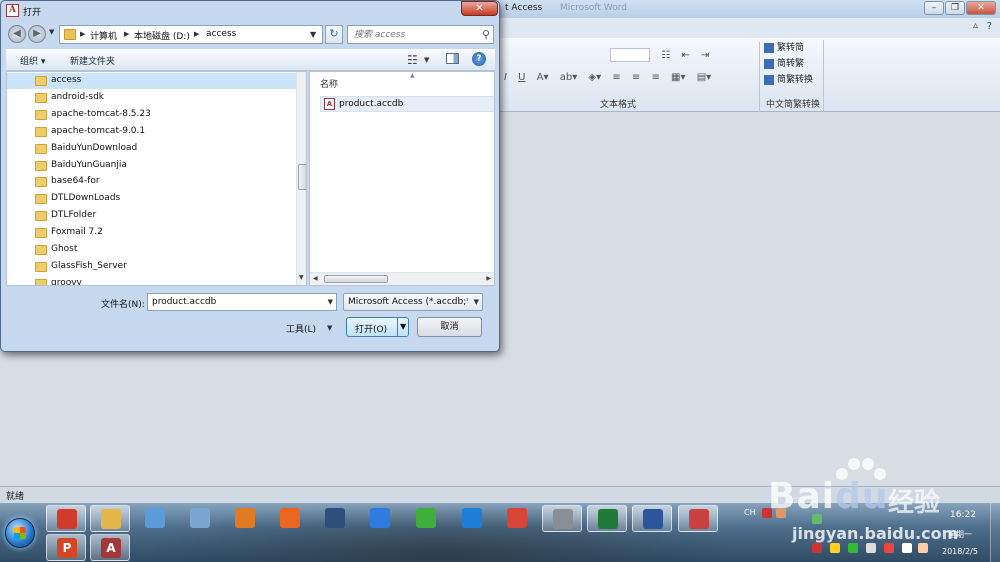 Image resolution: width=1000 pixels, height=562 pixels. What do you see at coordinates (152, 233) in the screenshot?
I see `folder-list-item: Foxmail 7.2` at bounding box center [152, 233].